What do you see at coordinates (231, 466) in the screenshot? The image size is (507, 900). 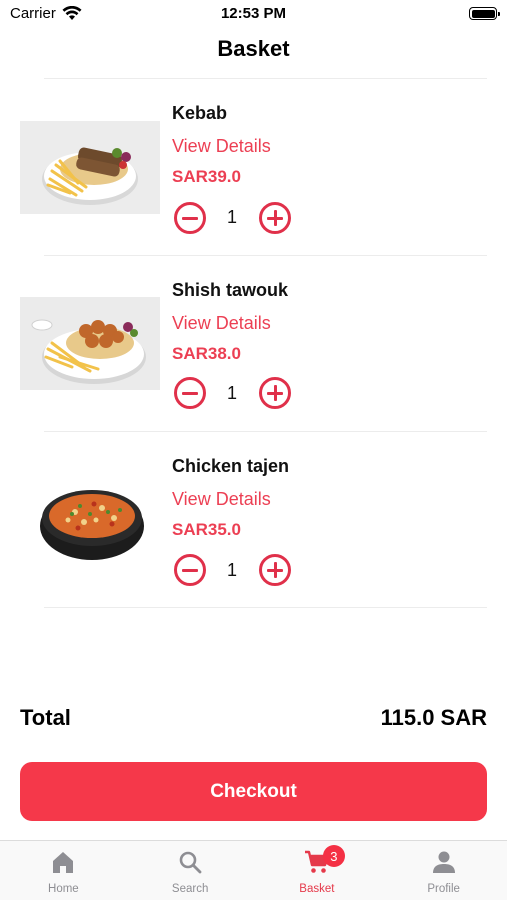 I see `item-name: Chicken tajen` at bounding box center [231, 466].